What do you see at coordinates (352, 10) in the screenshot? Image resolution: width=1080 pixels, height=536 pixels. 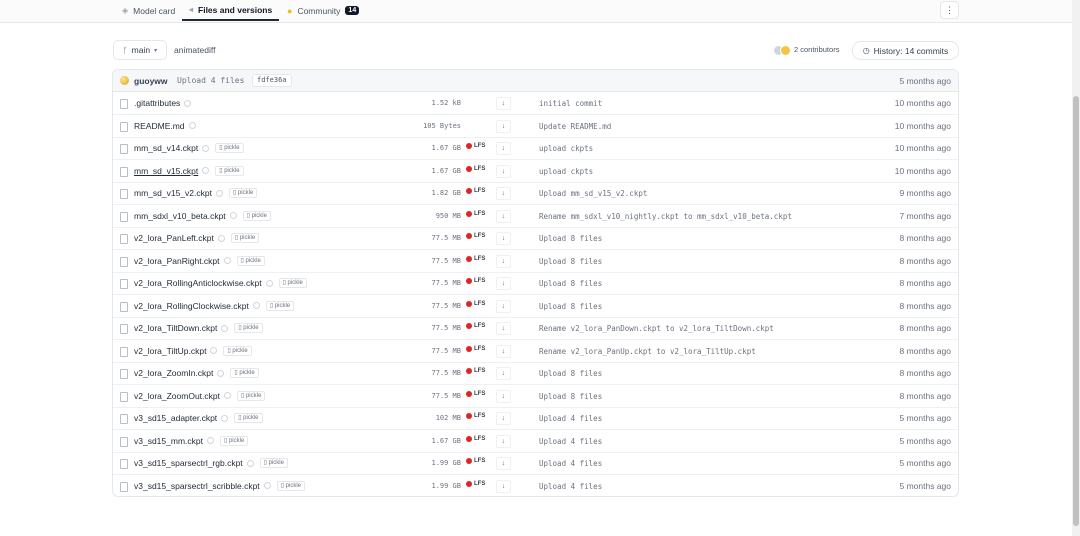 I see `community-count-badge: 14` at bounding box center [352, 10].